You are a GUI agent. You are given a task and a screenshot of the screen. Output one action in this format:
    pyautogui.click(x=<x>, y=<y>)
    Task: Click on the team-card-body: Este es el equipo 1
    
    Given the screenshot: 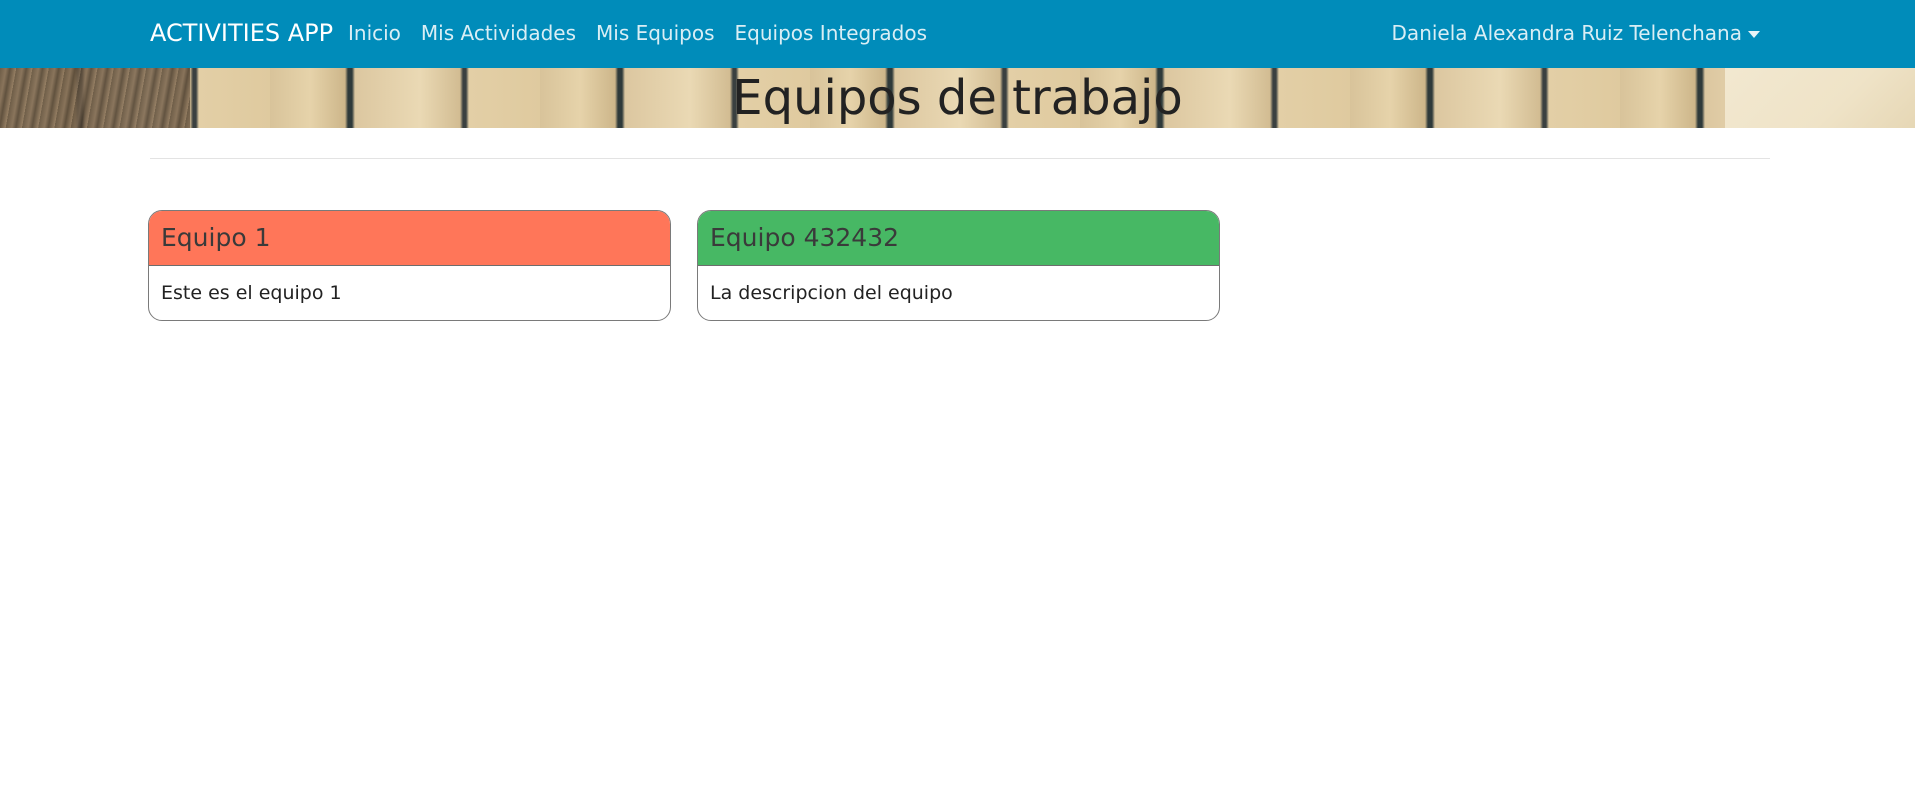 What is the action you would take?
    pyautogui.click(x=409, y=286)
    